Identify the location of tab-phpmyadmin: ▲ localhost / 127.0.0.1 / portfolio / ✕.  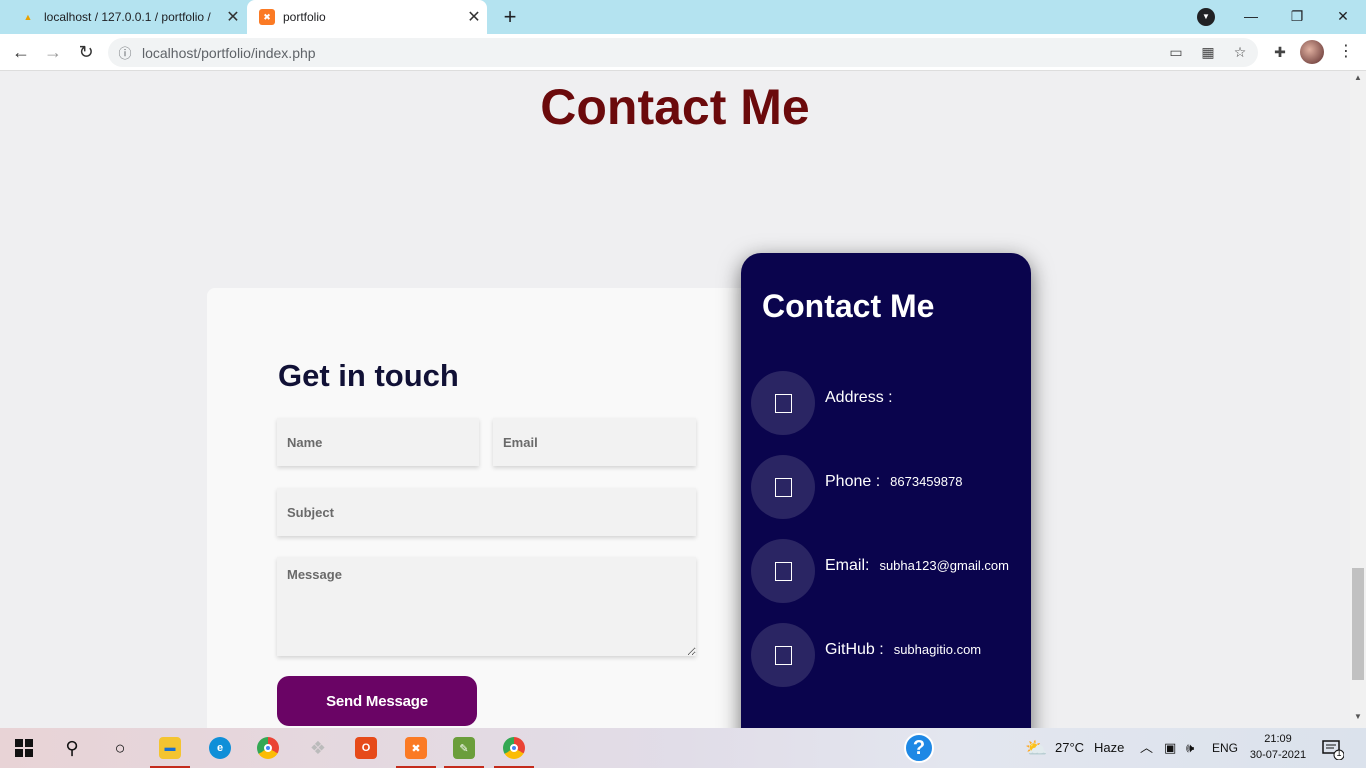
(127, 17).